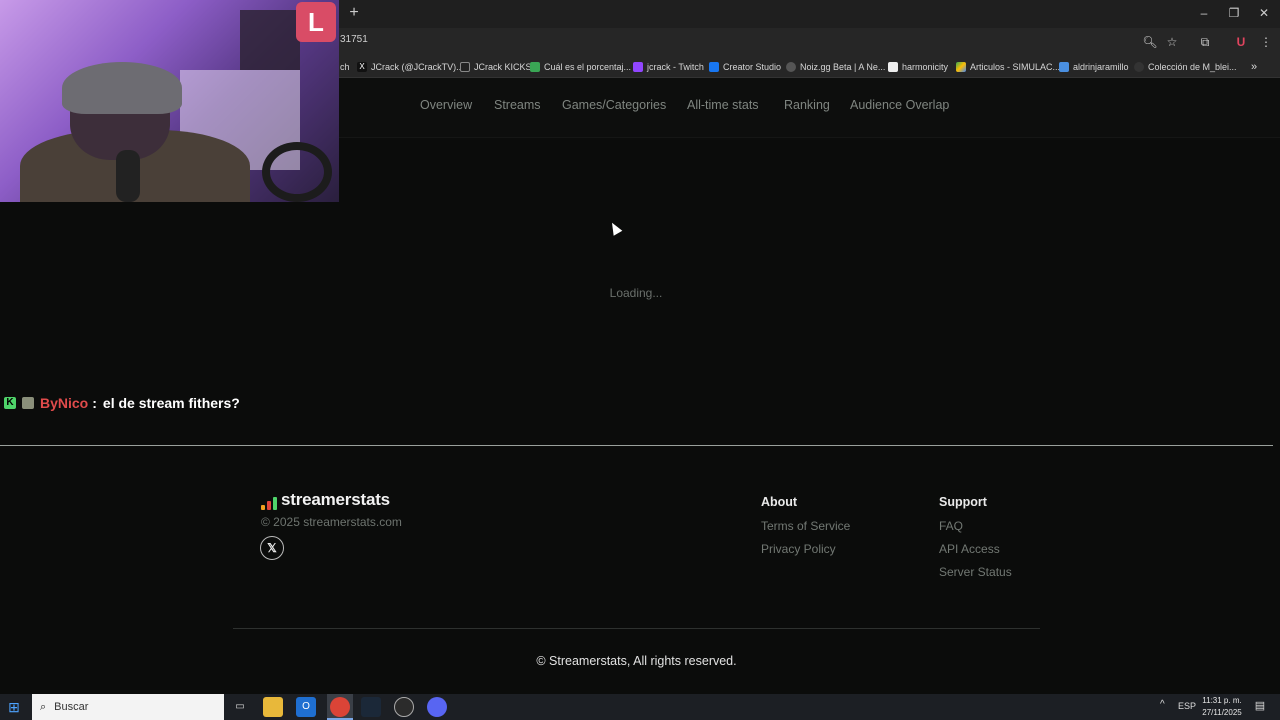 This screenshot has width=1280, height=720. What do you see at coordinates (335, 499) in the screenshot?
I see `brand-name: streamerstats` at bounding box center [335, 499].